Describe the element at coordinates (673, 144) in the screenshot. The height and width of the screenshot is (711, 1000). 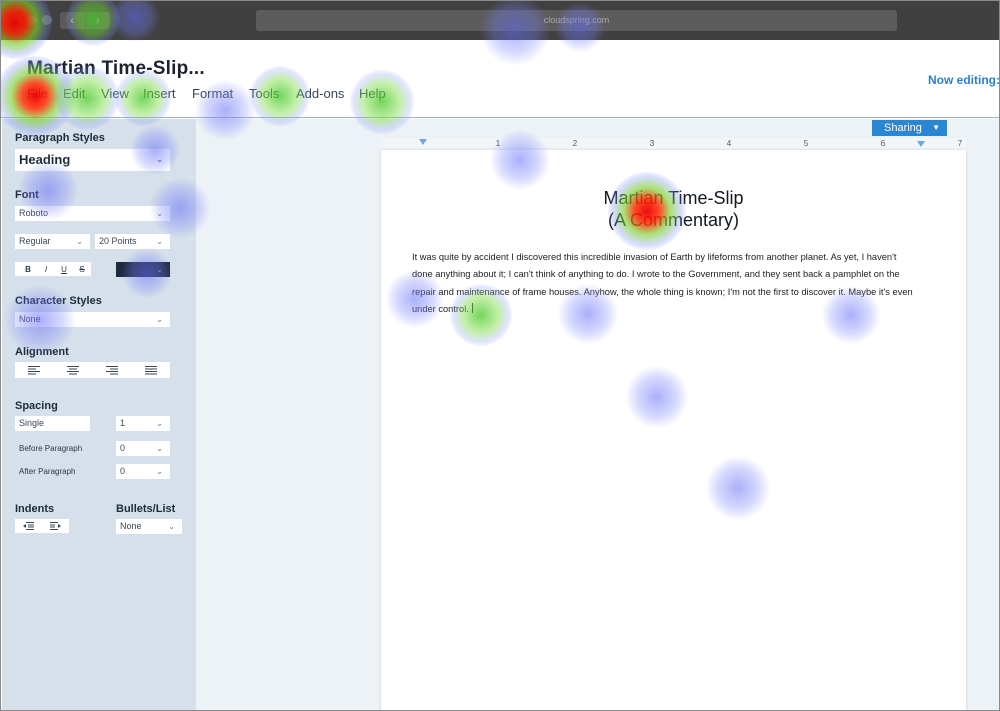
I see `horizontal-ruler: 1 2 3 4 5 6 7` at that location.